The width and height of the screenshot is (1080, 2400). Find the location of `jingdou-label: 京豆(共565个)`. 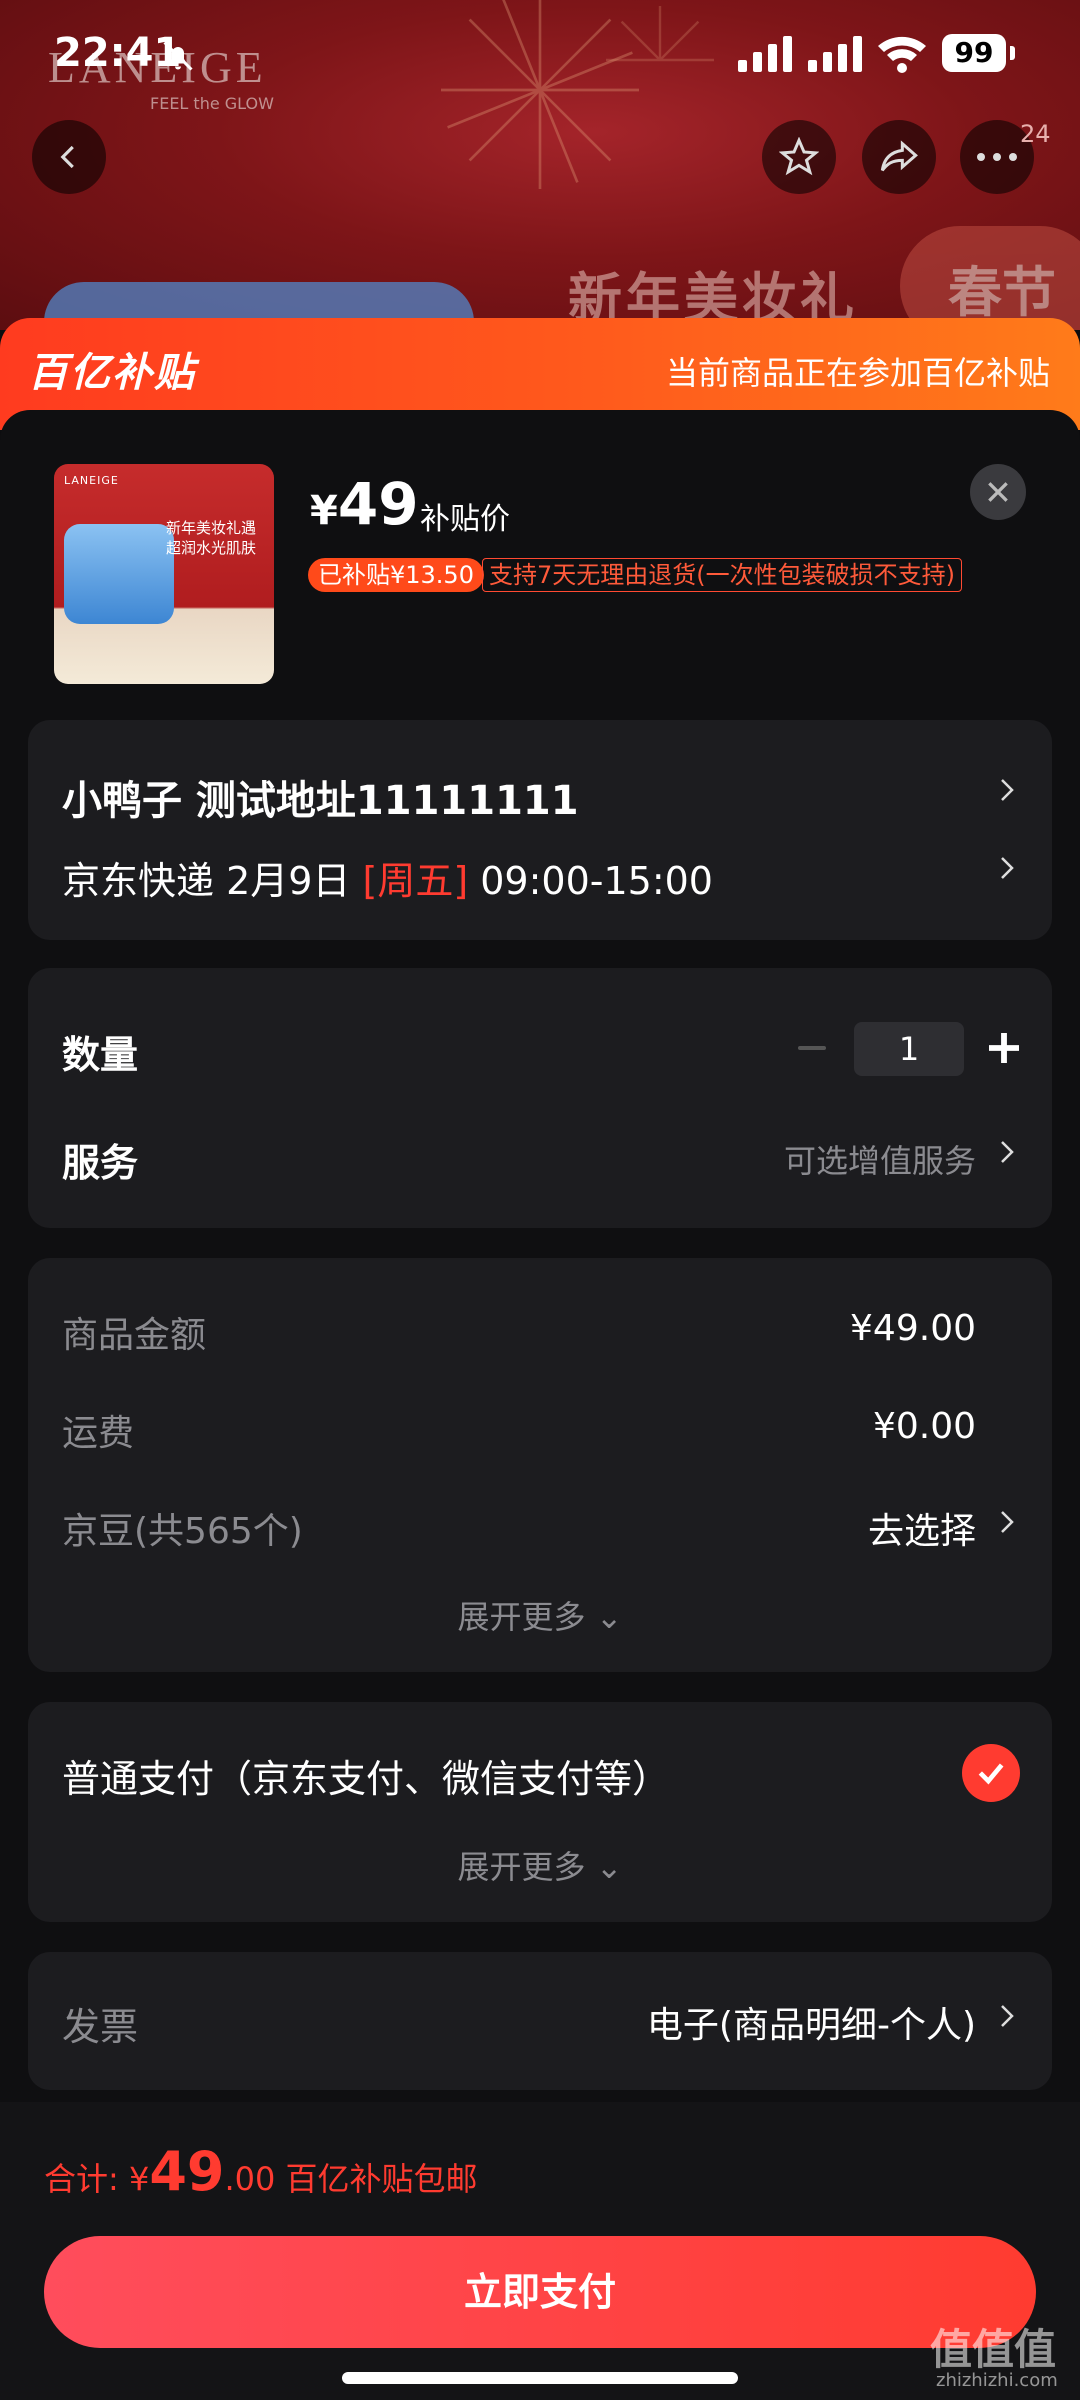

jingdou-label: 京豆(共565个) is located at coordinates (182, 1531).